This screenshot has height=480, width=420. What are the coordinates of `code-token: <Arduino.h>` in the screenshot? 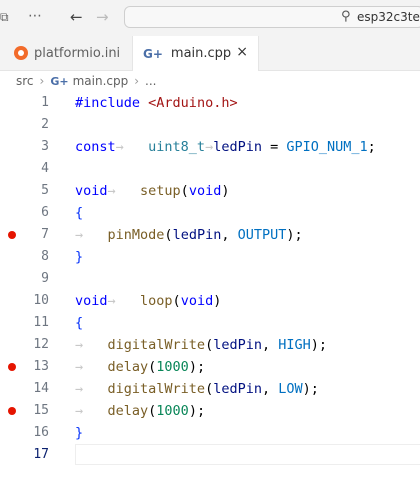 It's located at (193, 103).